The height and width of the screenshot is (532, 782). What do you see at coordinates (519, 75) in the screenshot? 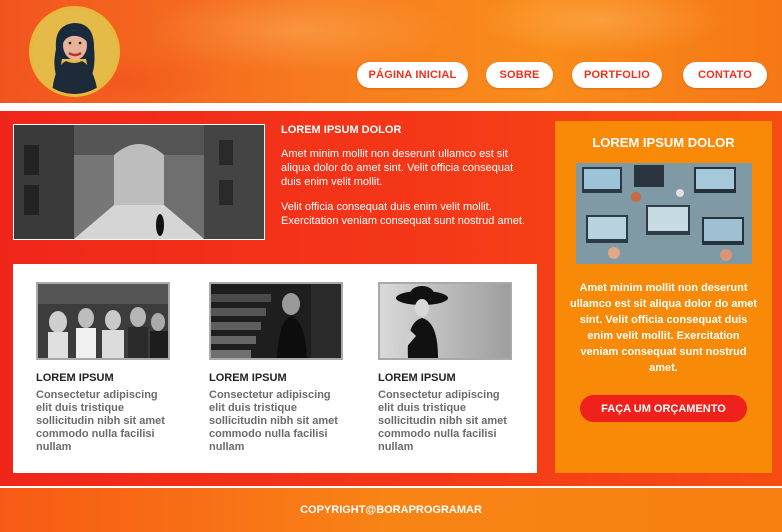
I see `nav-about-button: SOBRE` at bounding box center [519, 75].